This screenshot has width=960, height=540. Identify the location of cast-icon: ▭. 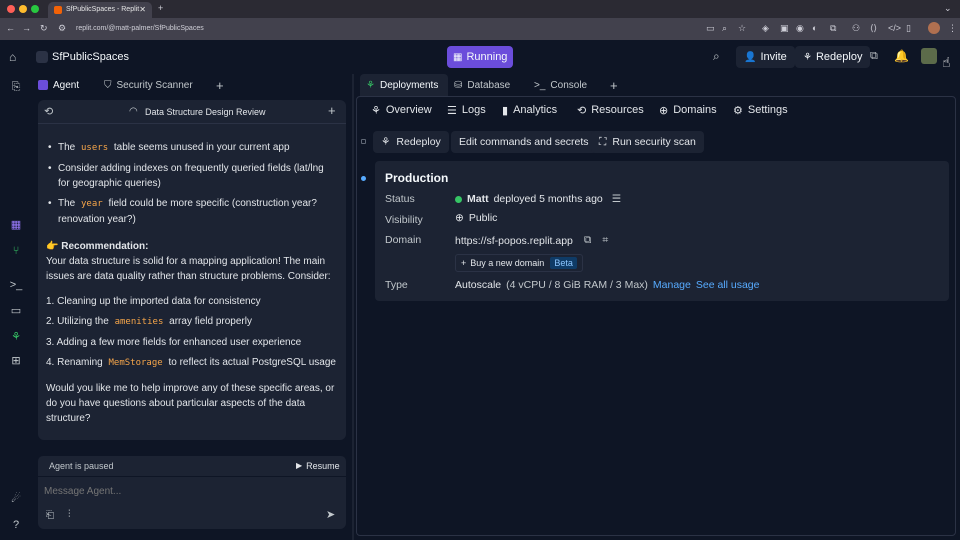
(710, 28).